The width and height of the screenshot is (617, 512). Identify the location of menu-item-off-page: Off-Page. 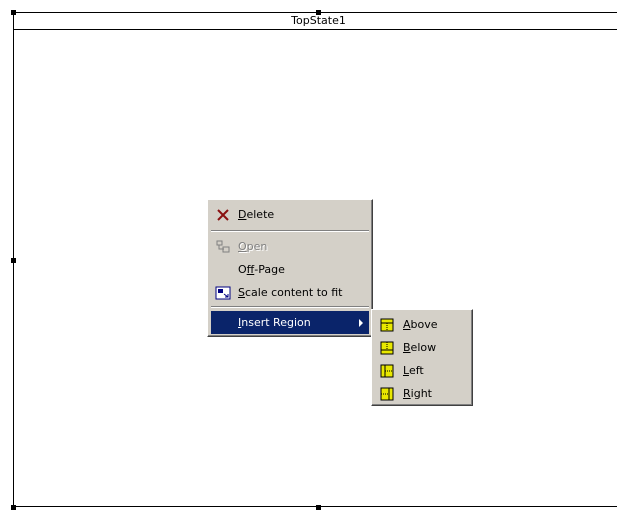
(290, 269).